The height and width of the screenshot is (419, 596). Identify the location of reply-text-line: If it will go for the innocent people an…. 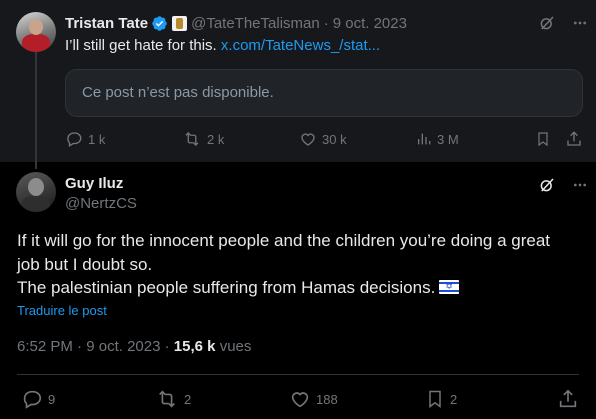
(284, 240).